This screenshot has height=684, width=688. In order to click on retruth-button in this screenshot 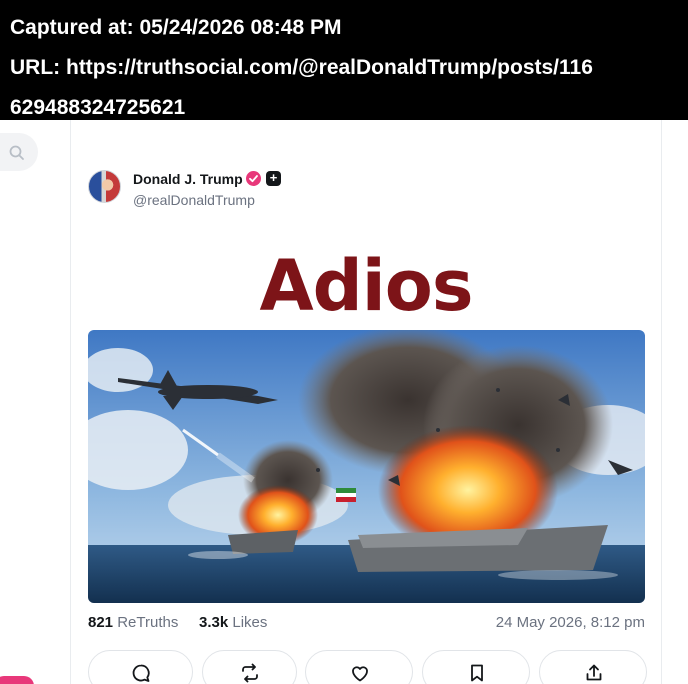, I will do `click(249, 667)`.